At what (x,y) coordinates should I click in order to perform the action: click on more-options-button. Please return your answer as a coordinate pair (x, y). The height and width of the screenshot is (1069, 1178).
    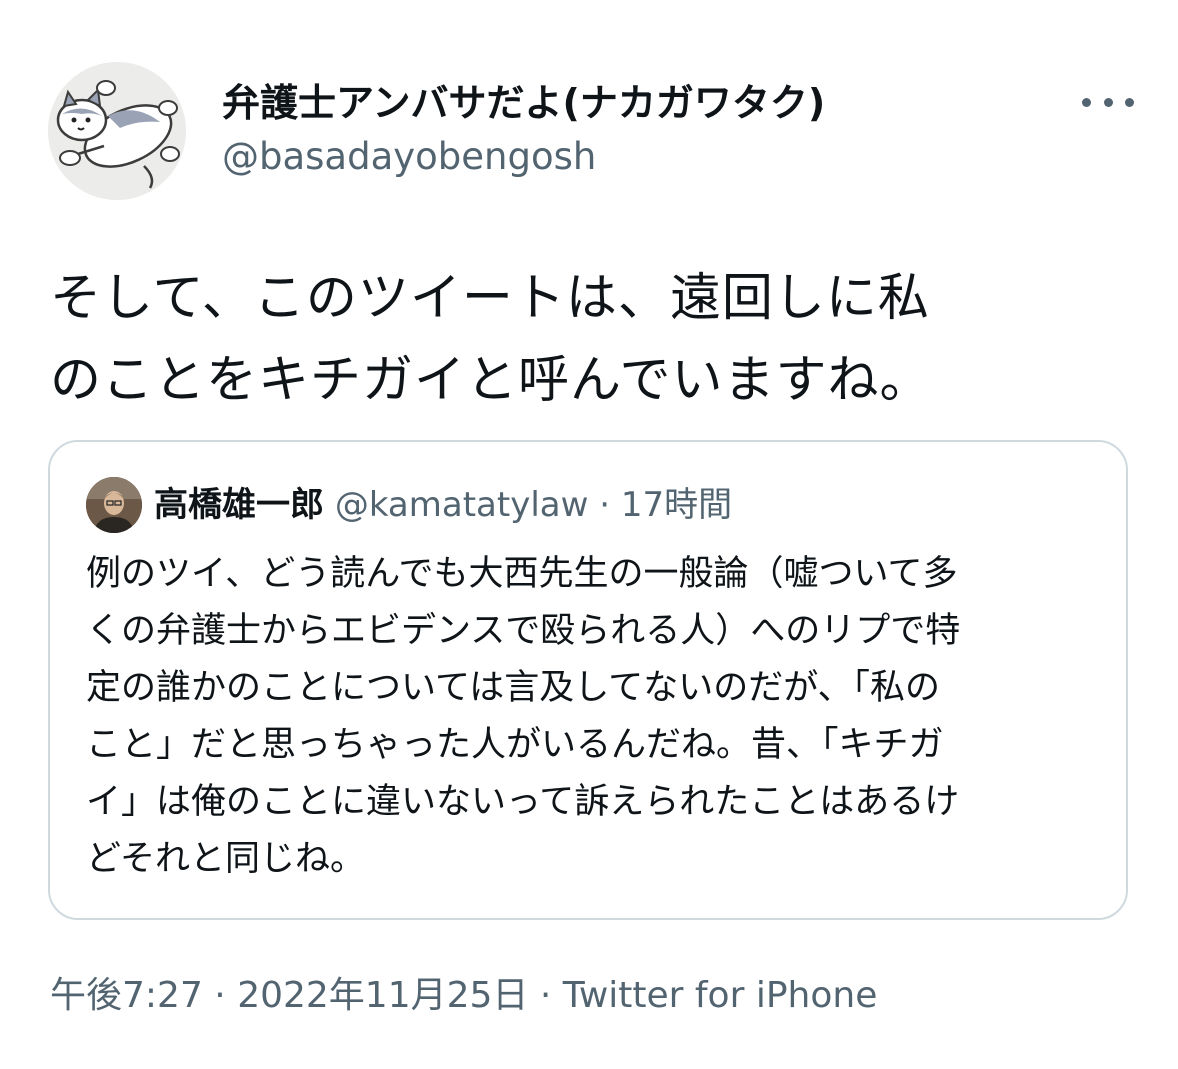
    Looking at the image, I should click on (1108, 102).